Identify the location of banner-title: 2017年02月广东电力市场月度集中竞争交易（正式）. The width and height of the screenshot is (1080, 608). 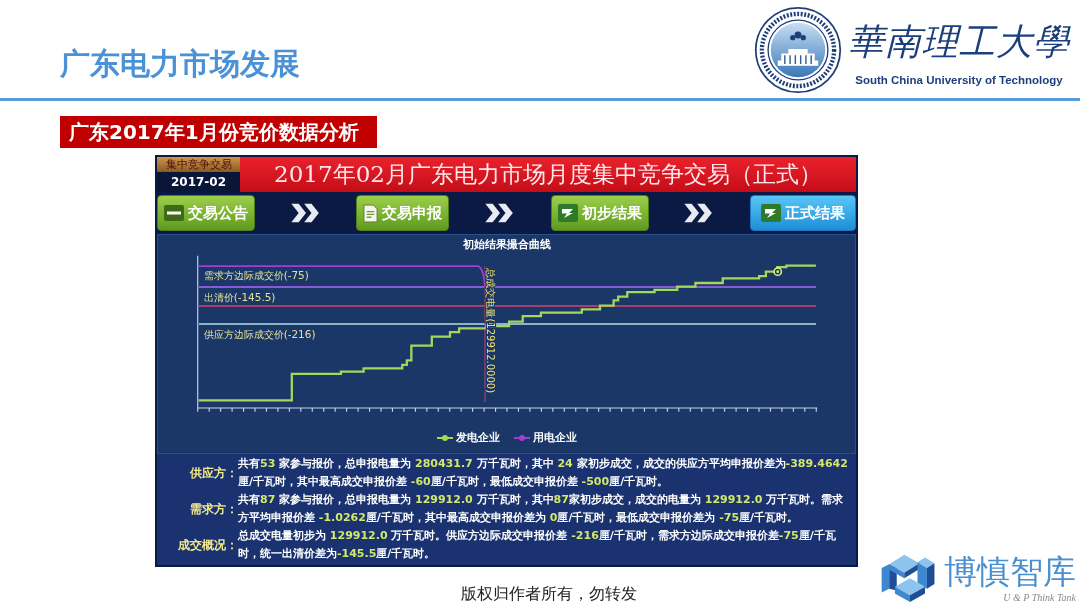
(548, 174).